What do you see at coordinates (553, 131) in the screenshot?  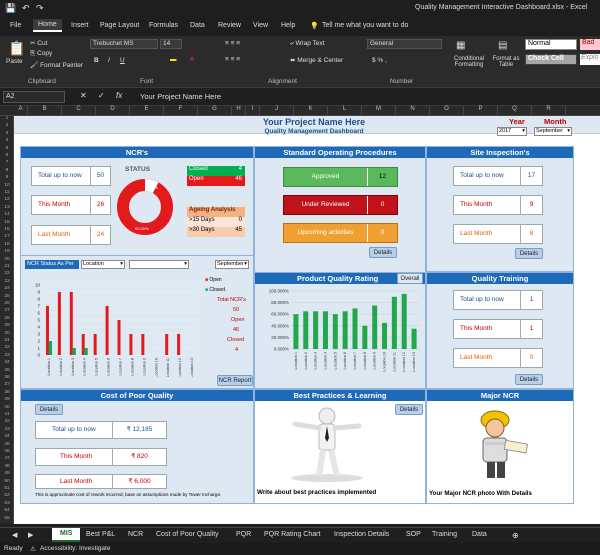 I see `month-select: September ▾` at bounding box center [553, 131].